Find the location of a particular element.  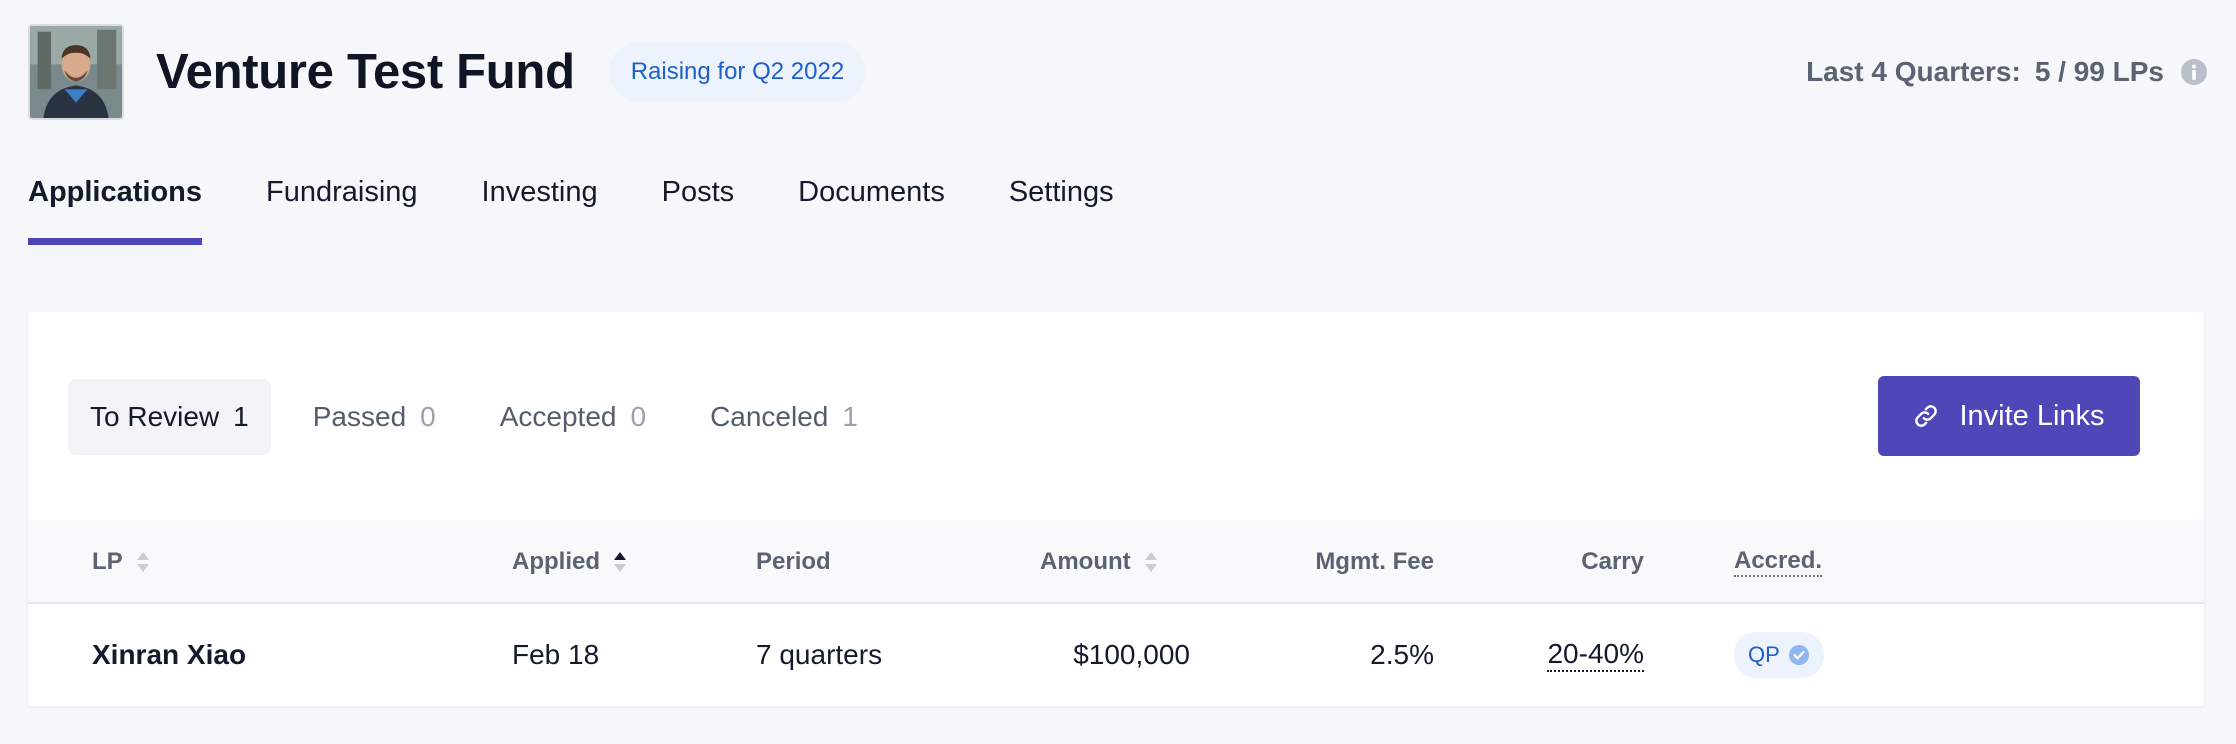

status-tab-to-review: To Review 1 is located at coordinates (169, 417).